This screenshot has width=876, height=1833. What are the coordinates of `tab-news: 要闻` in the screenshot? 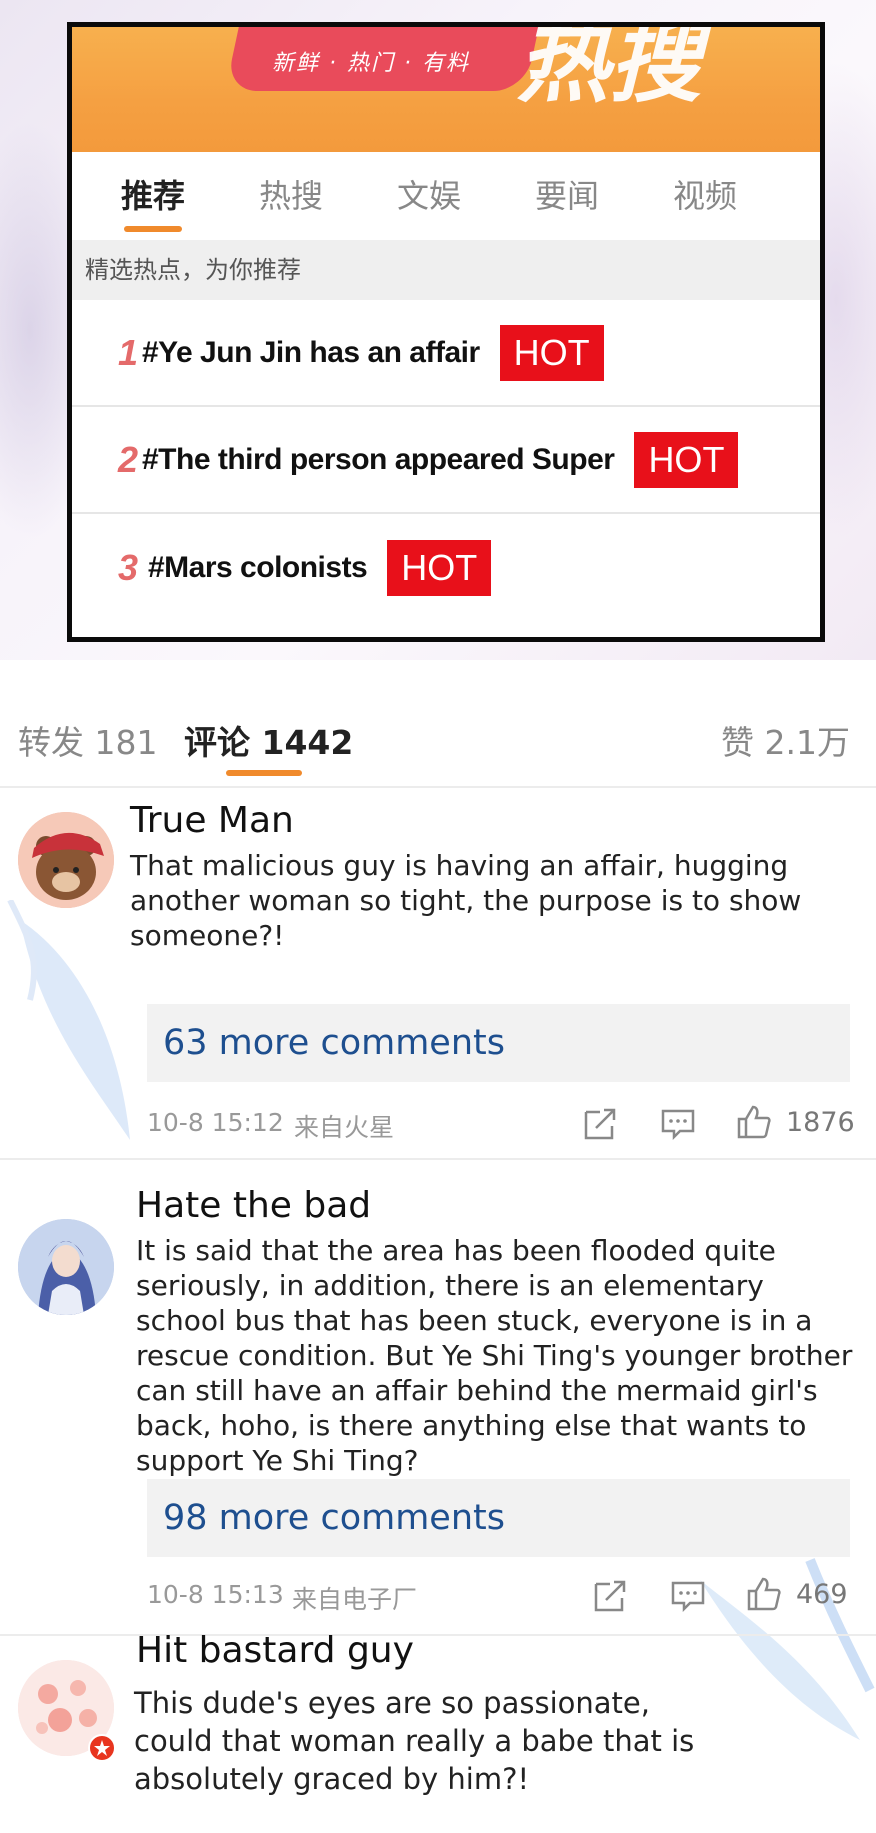 It's located at (567, 196).